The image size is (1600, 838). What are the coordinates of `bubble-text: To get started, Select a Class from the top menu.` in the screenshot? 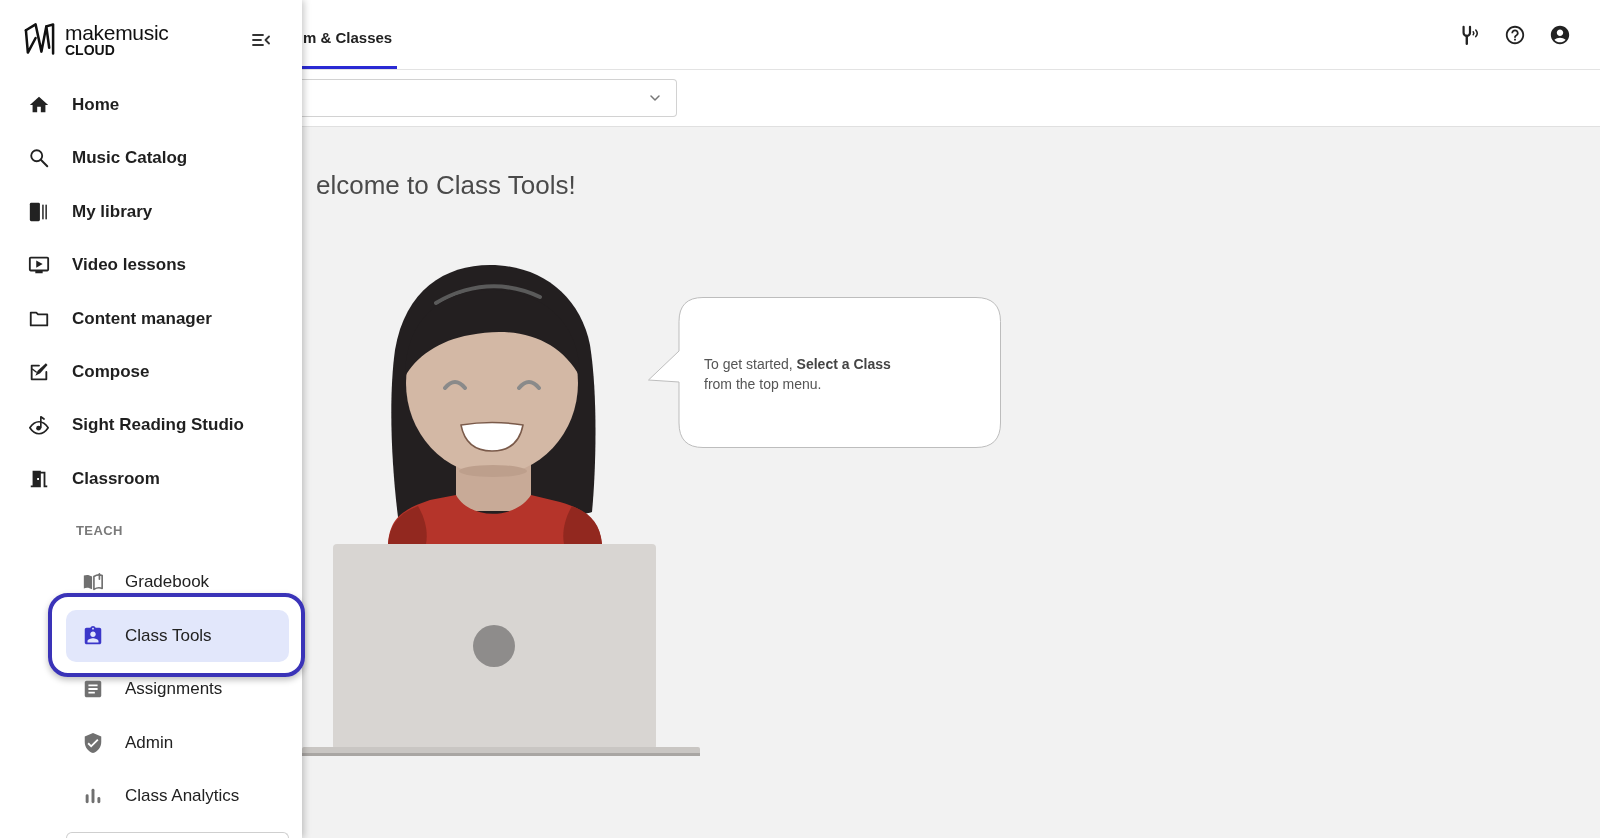 It's located at (797, 374).